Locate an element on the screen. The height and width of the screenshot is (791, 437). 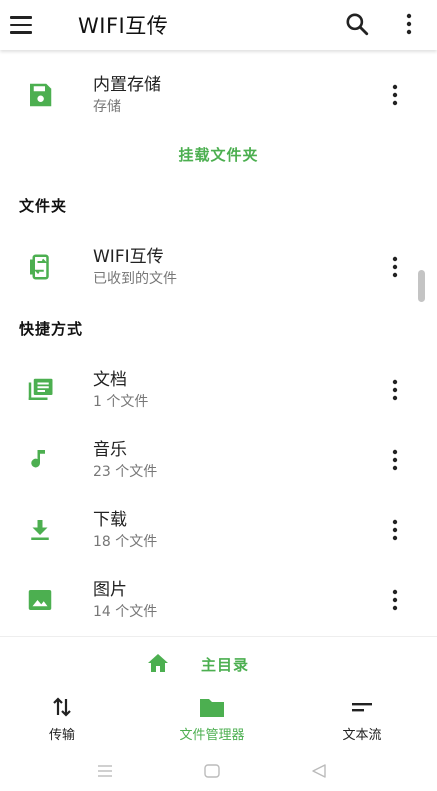
download-icon is located at coordinates (40, 530).